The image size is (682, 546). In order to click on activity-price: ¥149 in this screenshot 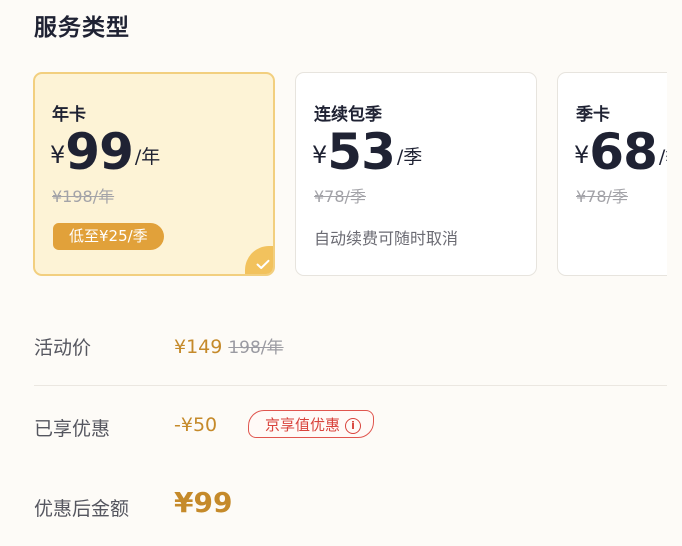, I will do `click(198, 347)`.